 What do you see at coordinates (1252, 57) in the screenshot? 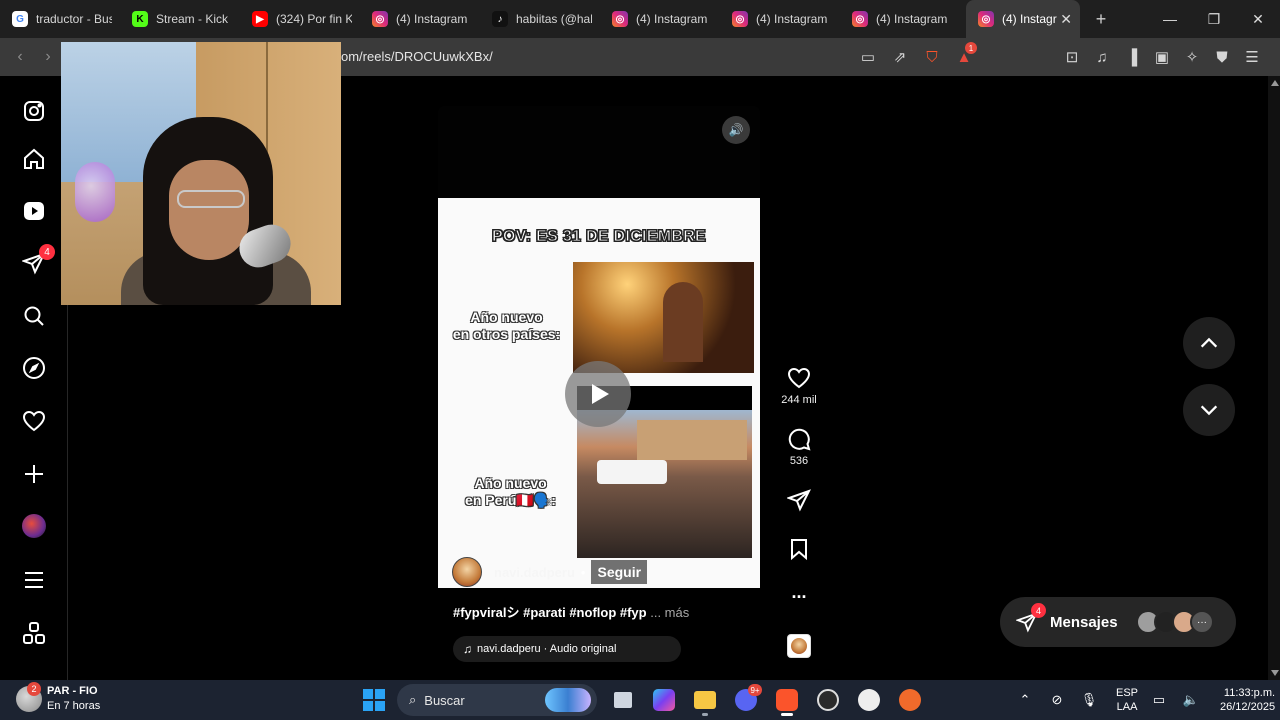
I see `menu-icon: ☰` at bounding box center [1252, 57].